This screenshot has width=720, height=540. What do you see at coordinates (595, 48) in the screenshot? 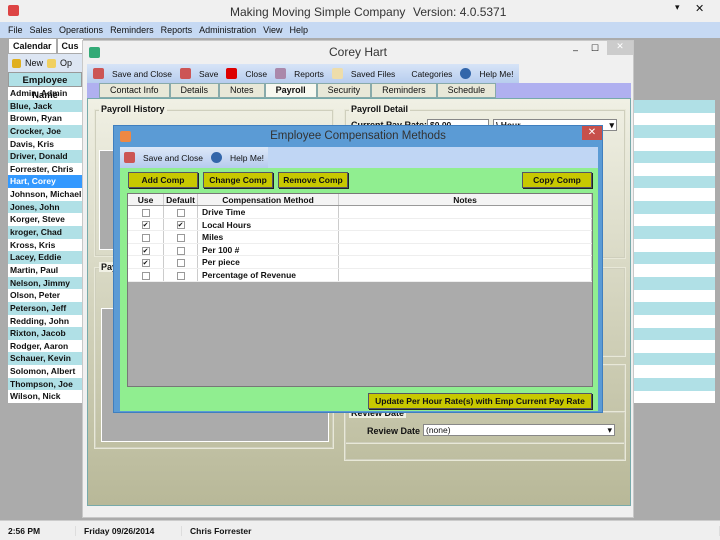
I see `maximize-icon: ☐` at bounding box center [595, 48].